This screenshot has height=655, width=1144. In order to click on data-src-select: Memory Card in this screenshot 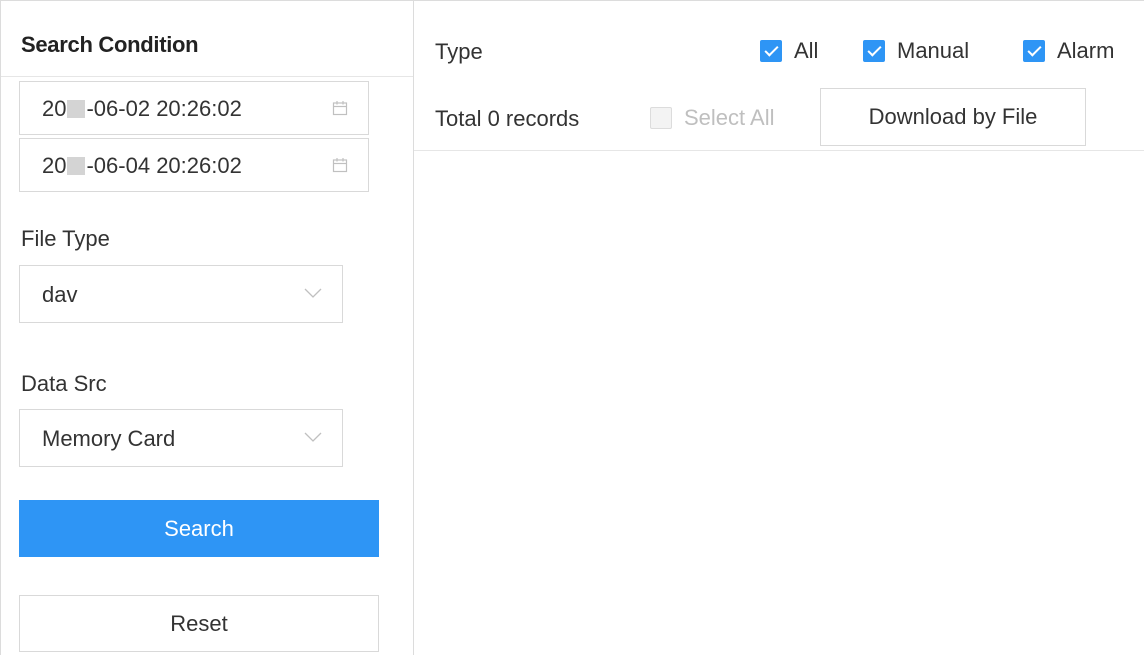, I will do `click(181, 438)`.